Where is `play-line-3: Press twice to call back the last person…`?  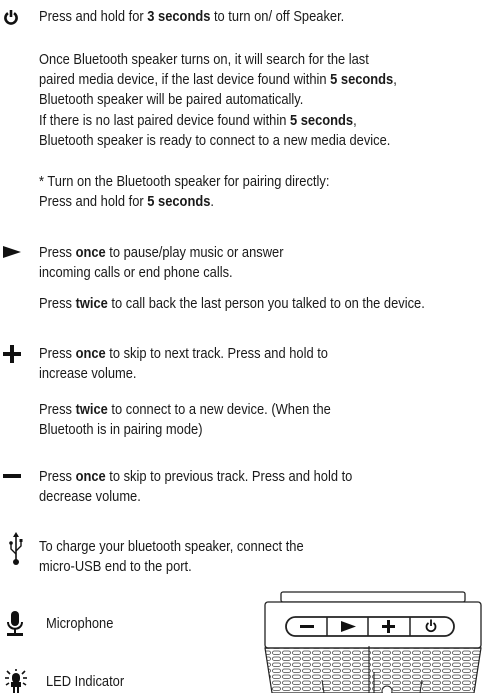 play-line-3: Press twice to call back the last person… is located at coordinates (232, 303).